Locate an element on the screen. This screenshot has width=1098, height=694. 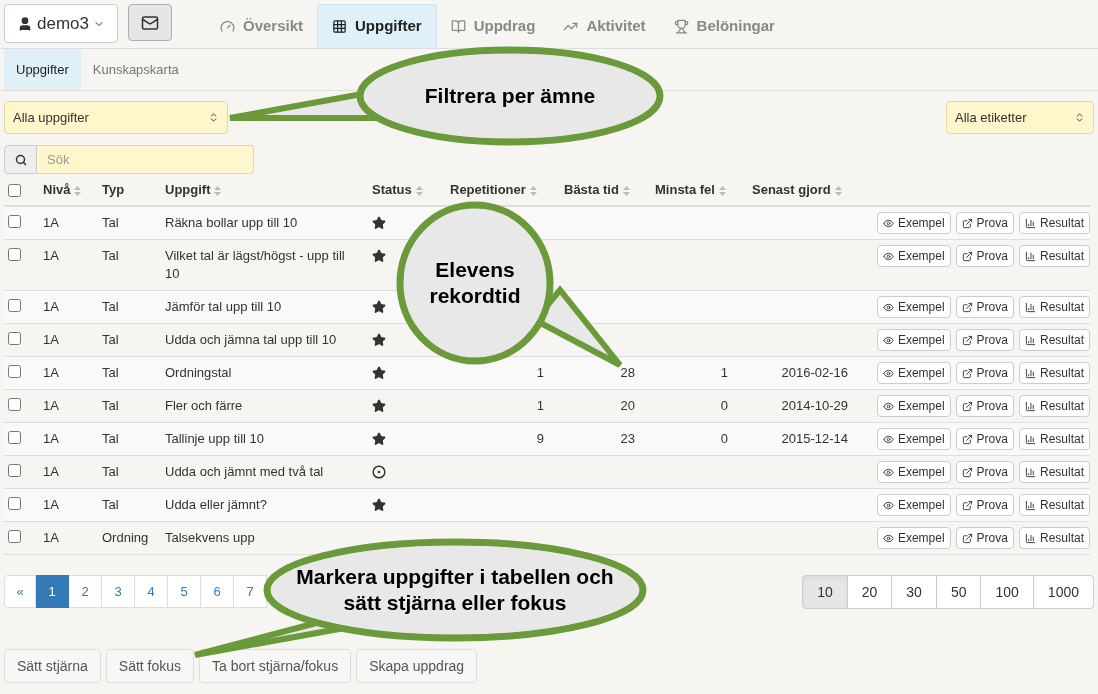
page-size-button: 30 is located at coordinates (914, 592).